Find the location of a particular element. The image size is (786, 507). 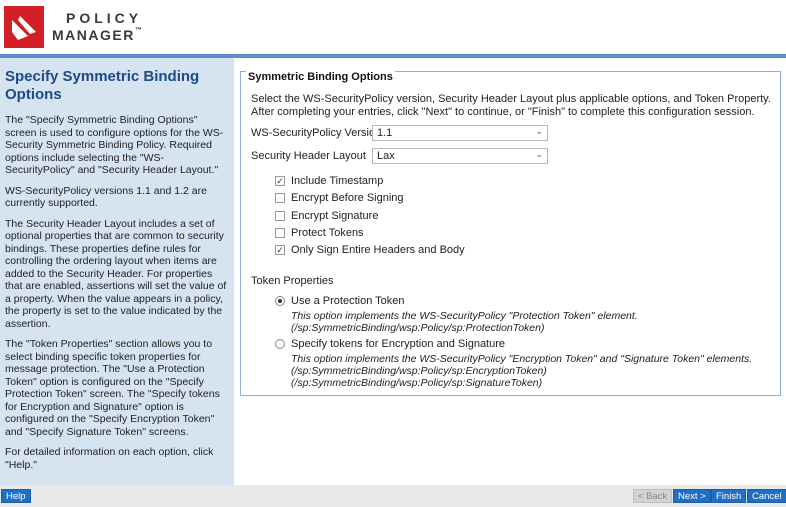

radio-use-protection-token: Use a Protection Token is located at coordinates (340, 301).